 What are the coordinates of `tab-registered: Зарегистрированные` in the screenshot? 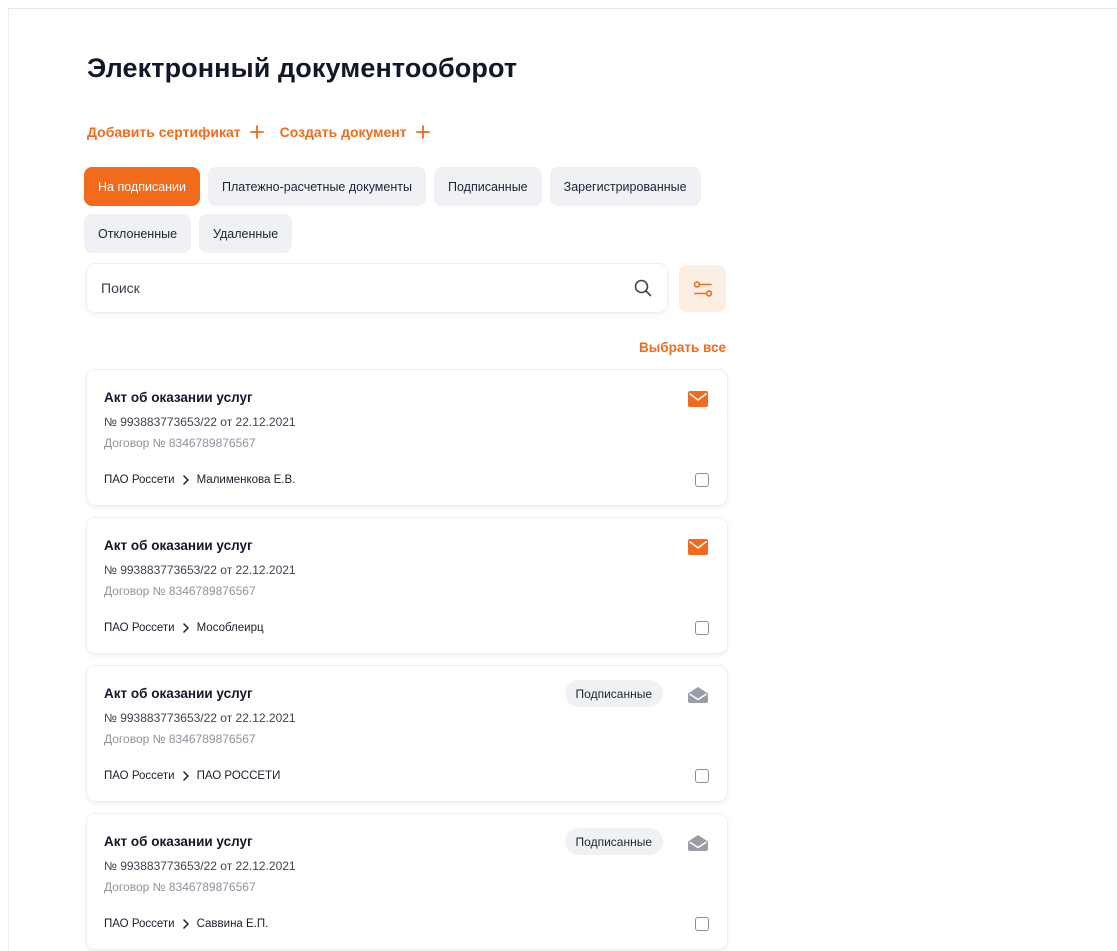 It's located at (625, 186).